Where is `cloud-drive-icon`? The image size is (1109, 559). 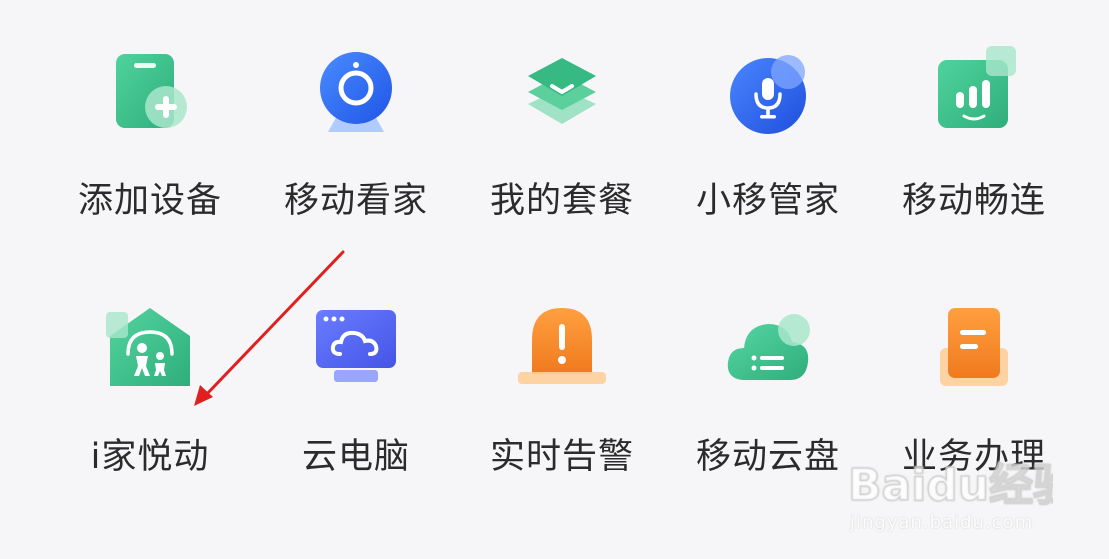
cloud-drive-icon is located at coordinates (768, 348).